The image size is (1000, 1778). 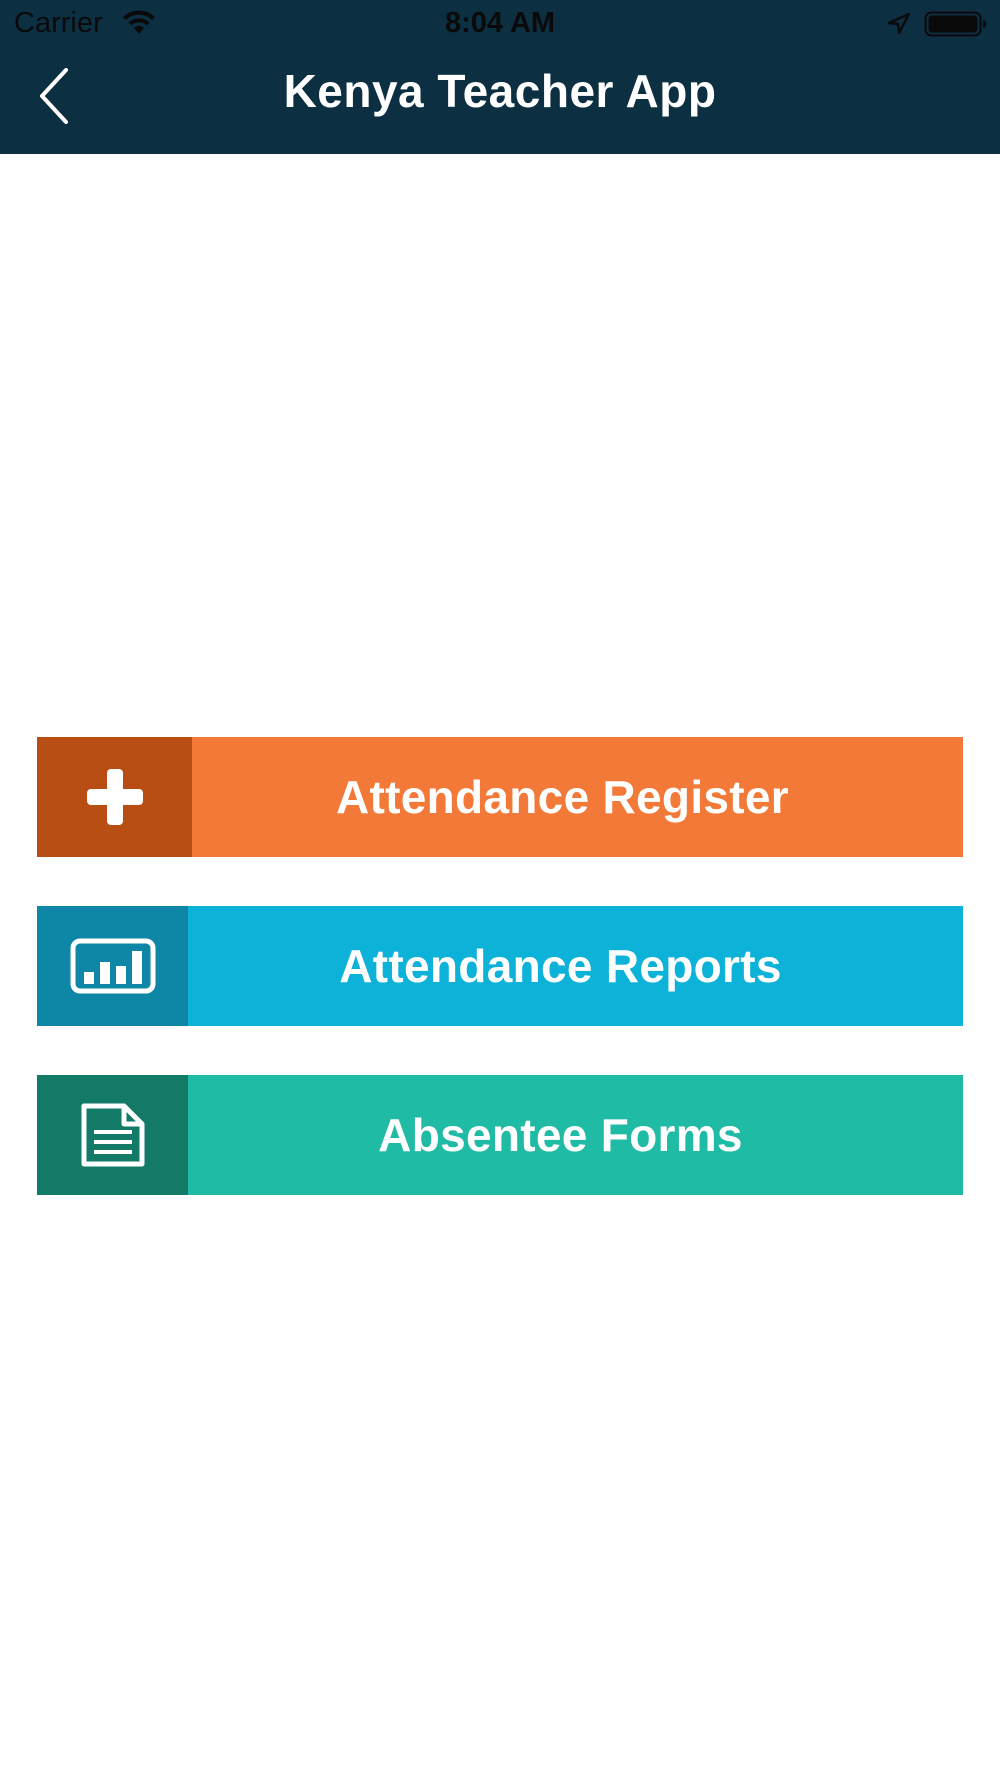 I want to click on menu-item-label: Attendance Reports, so click(x=575, y=966).